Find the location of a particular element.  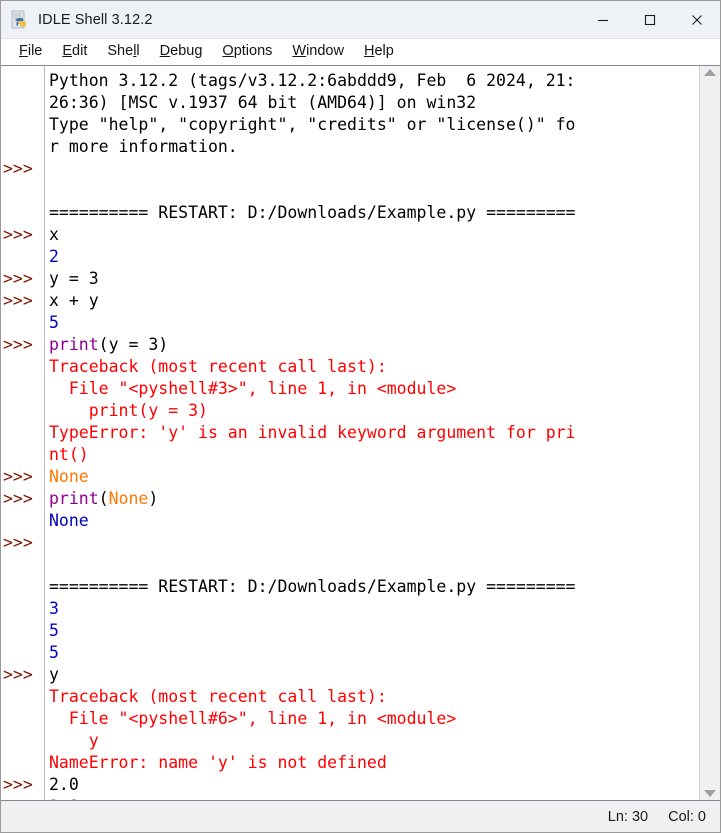

column-indicator: Col: 0 is located at coordinates (687, 816).